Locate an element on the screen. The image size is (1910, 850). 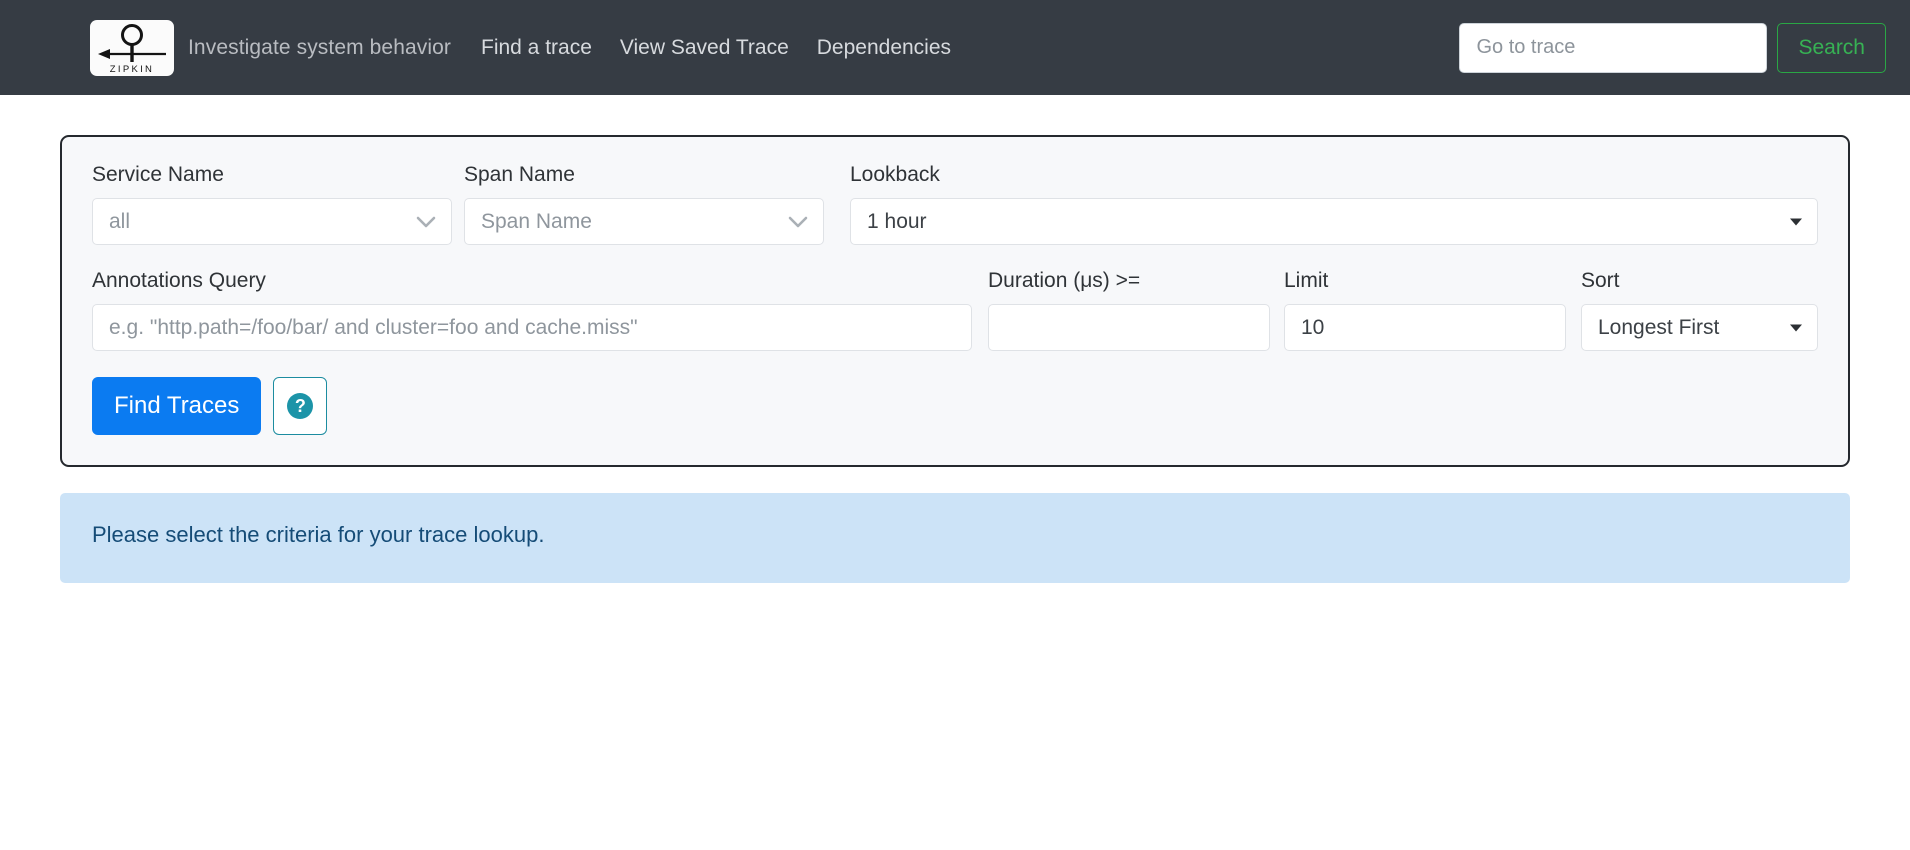
form-actions: Find Traces ? is located at coordinates (955, 406).